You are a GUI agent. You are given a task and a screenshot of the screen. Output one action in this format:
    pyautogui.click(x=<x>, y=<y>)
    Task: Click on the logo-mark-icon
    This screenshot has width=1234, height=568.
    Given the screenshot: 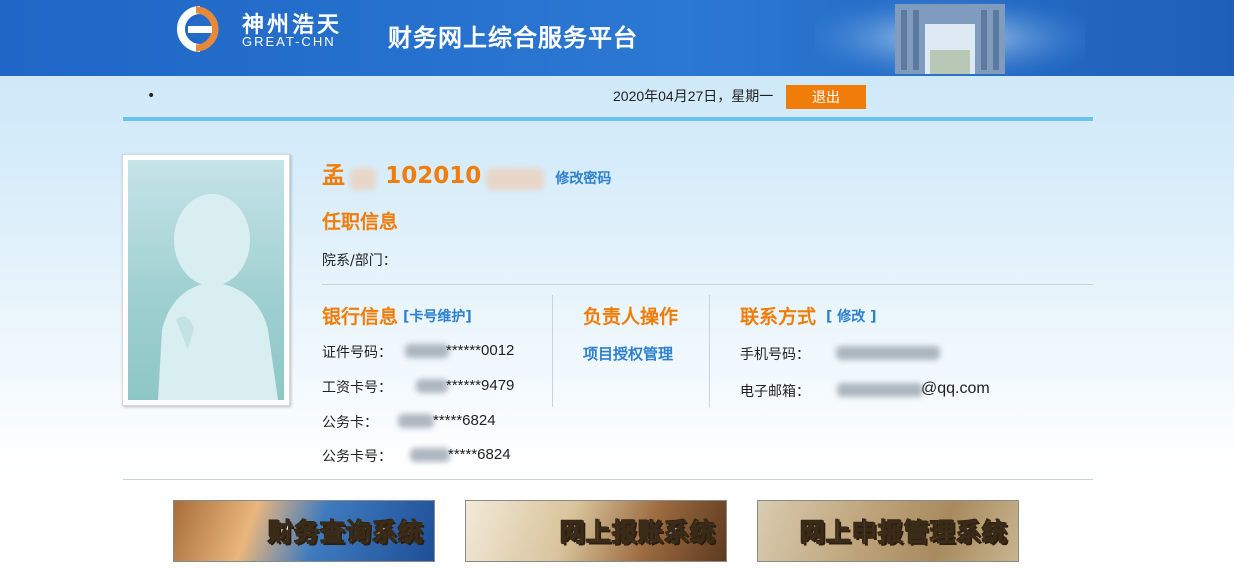 What is the action you would take?
    pyautogui.click(x=198, y=29)
    